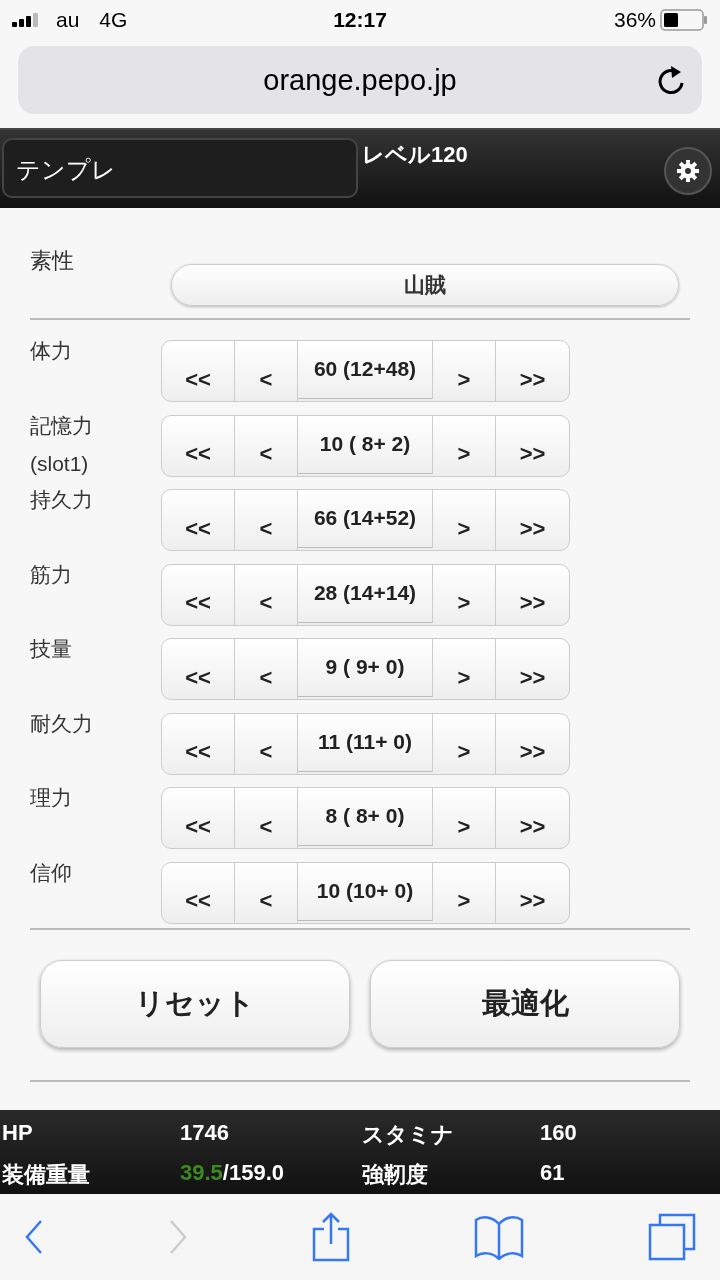 Image resolution: width=720 pixels, height=1280 pixels. I want to click on stat-value: 10 ( 8+ 2), so click(365, 444).